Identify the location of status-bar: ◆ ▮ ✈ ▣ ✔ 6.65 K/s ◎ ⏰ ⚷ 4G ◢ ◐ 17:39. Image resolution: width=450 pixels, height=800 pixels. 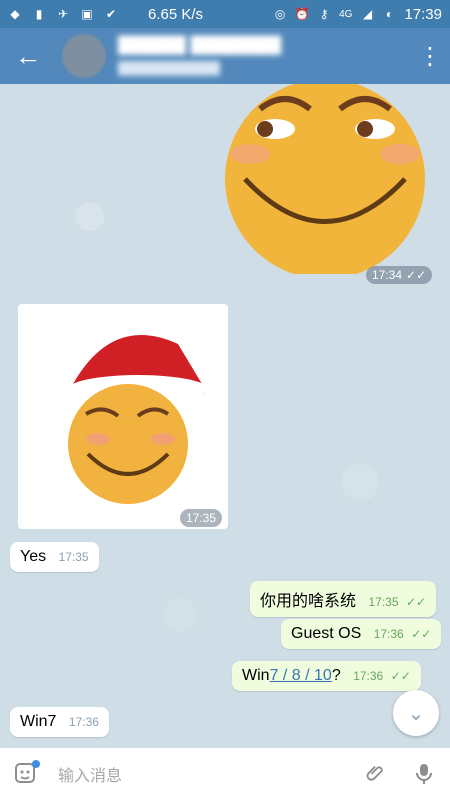
(225, 14).